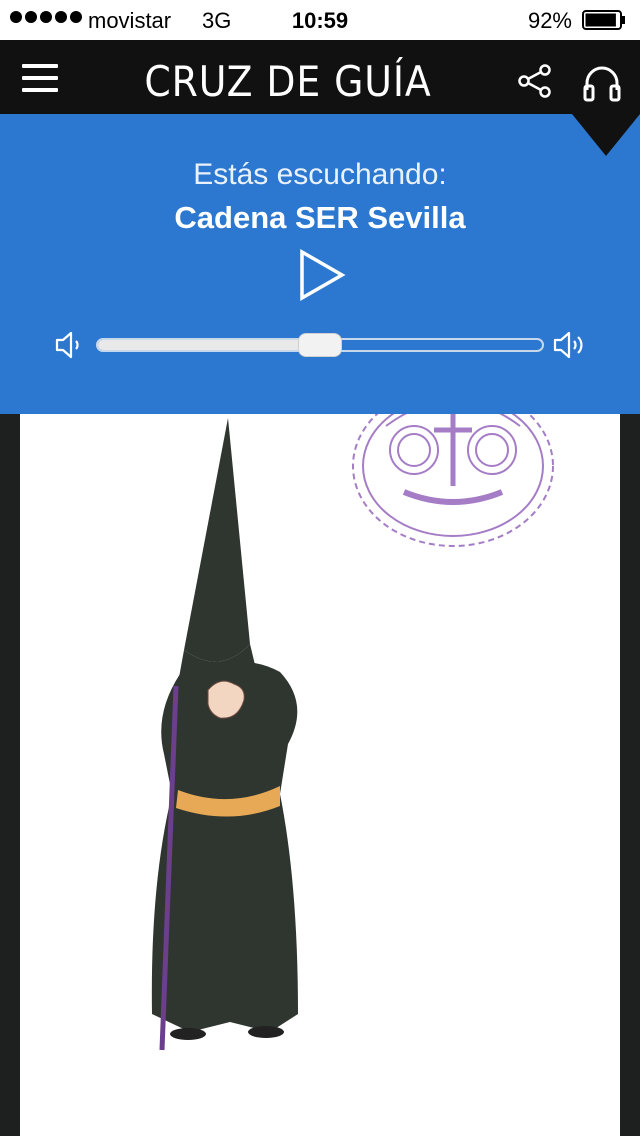 Image resolution: width=640 pixels, height=1136 pixels. I want to click on volume-slider, so click(320, 345).